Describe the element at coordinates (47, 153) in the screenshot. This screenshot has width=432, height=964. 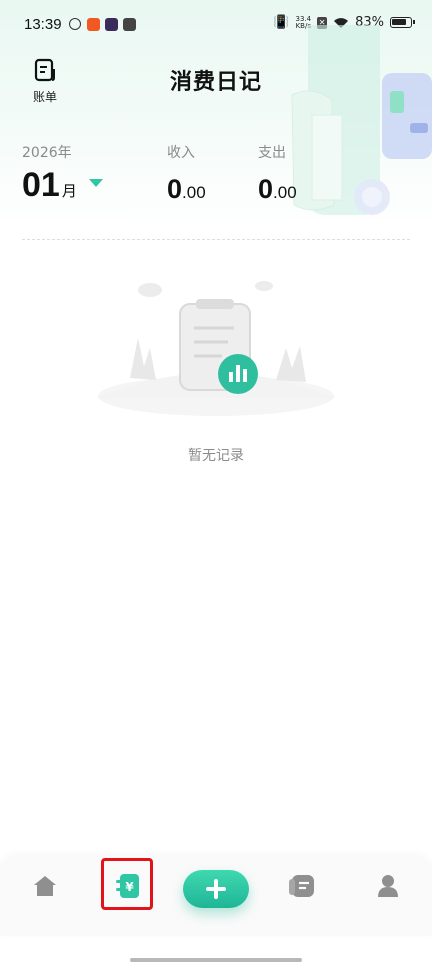
I see `year-label: 2026年` at that location.